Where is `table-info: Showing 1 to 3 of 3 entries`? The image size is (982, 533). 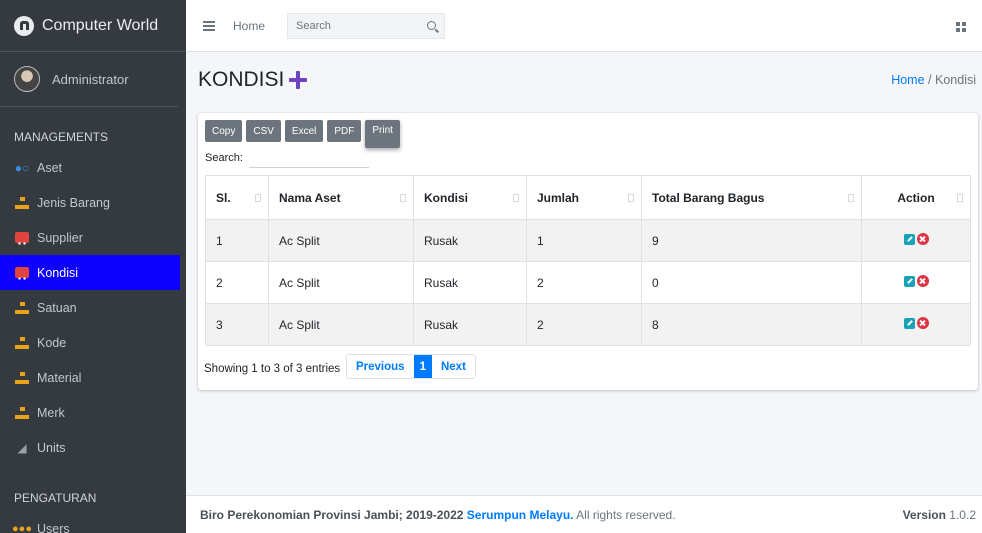
table-info: Showing 1 to 3 of 3 entries is located at coordinates (272, 369).